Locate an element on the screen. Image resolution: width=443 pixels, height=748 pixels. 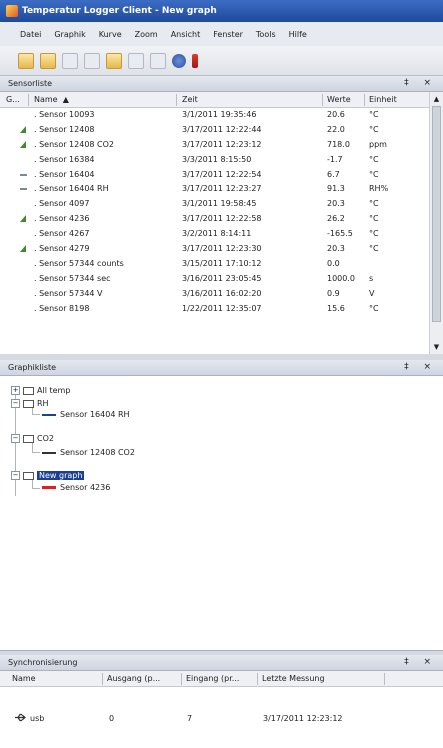
sensor-row: . Sensor 8198 1/22/2011 12:35:07 15.6 °C is located at coordinates (215, 309).